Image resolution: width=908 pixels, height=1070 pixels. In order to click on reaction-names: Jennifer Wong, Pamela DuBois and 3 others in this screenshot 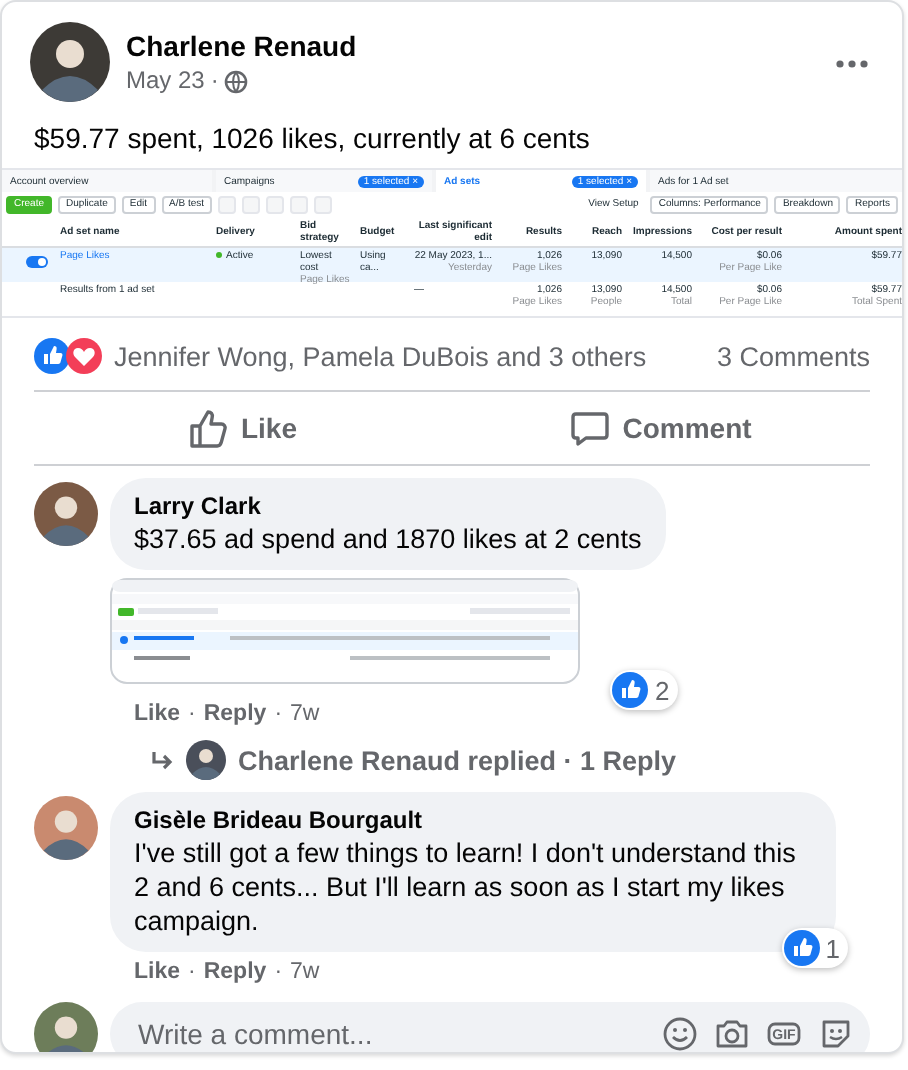, I will do `click(380, 356)`.